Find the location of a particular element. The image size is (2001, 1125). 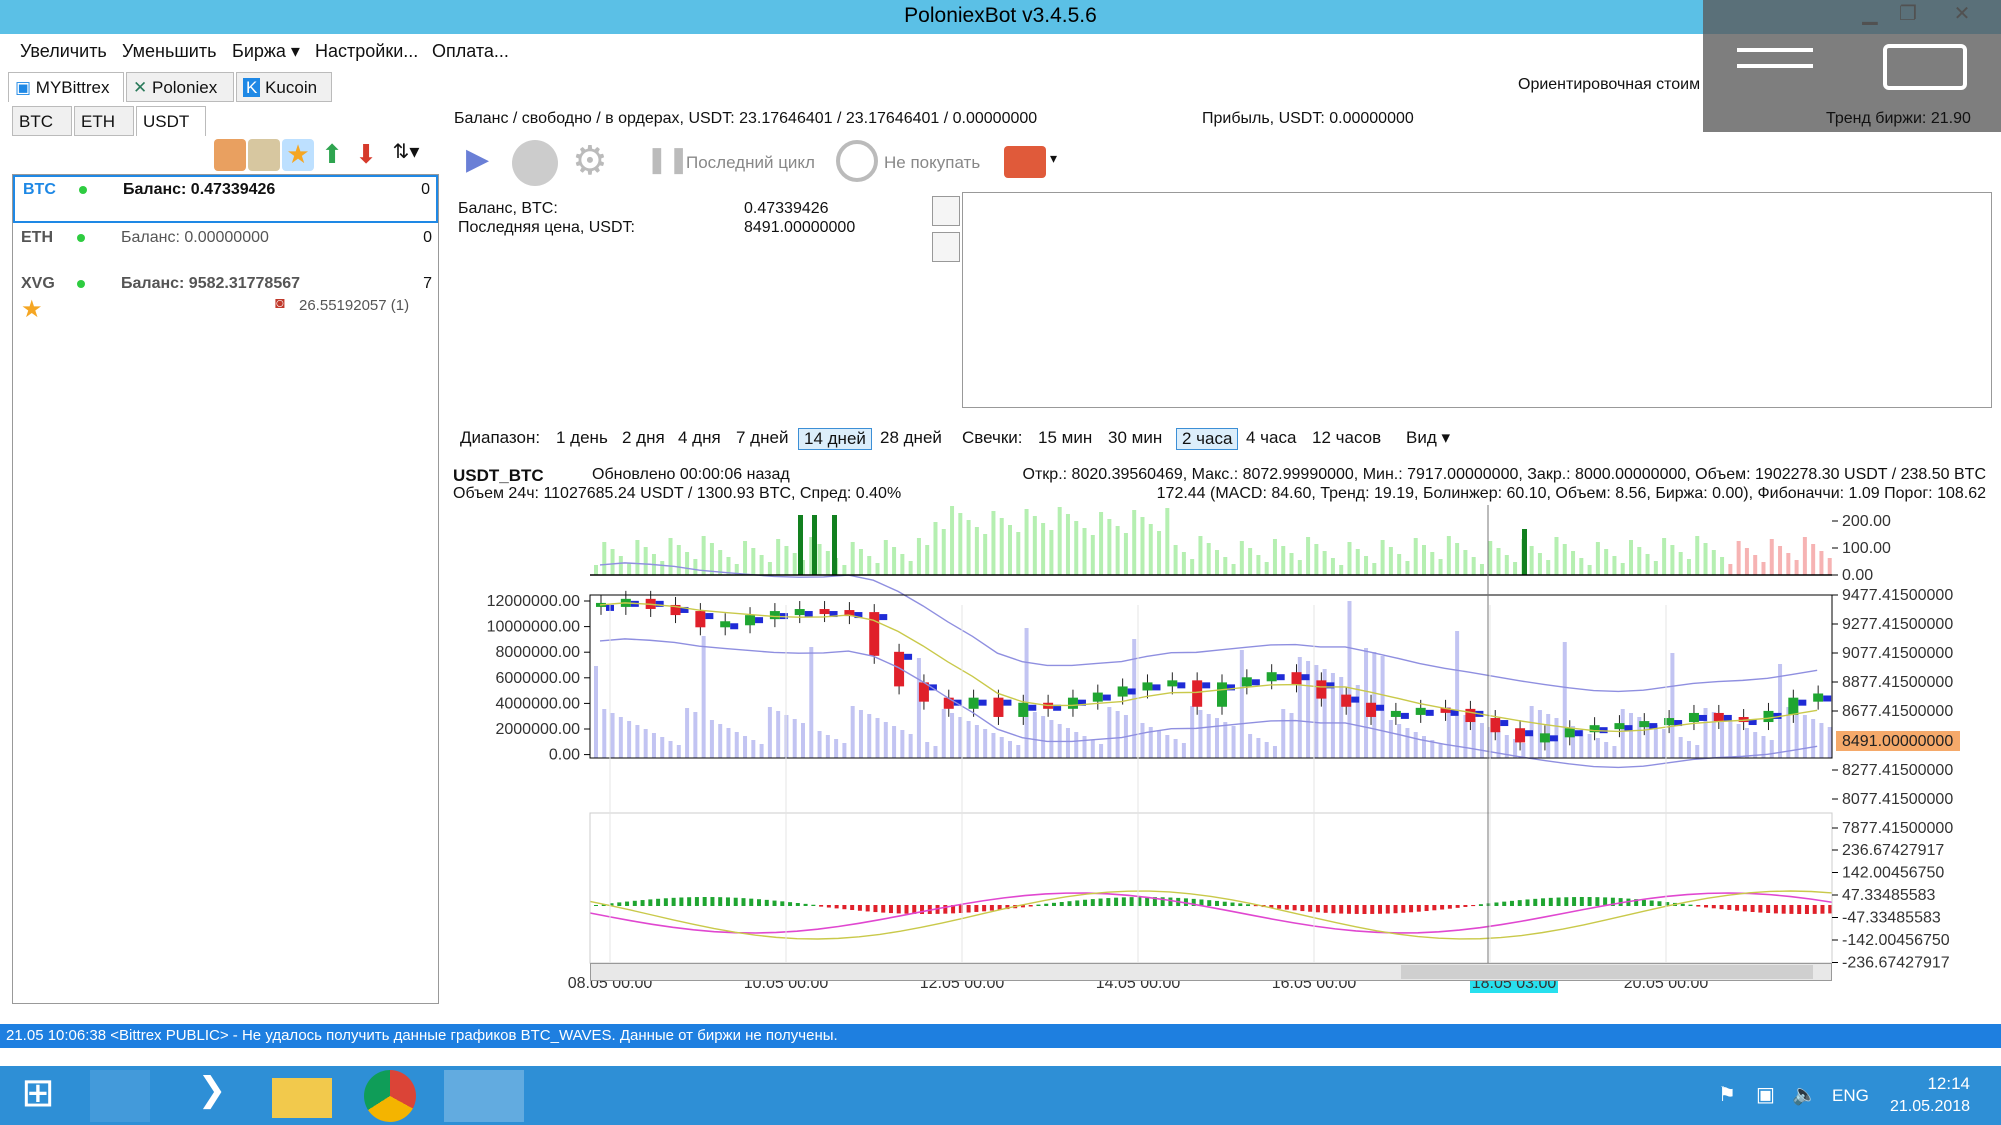

tab-usdt: USDT is located at coordinates (171, 121).